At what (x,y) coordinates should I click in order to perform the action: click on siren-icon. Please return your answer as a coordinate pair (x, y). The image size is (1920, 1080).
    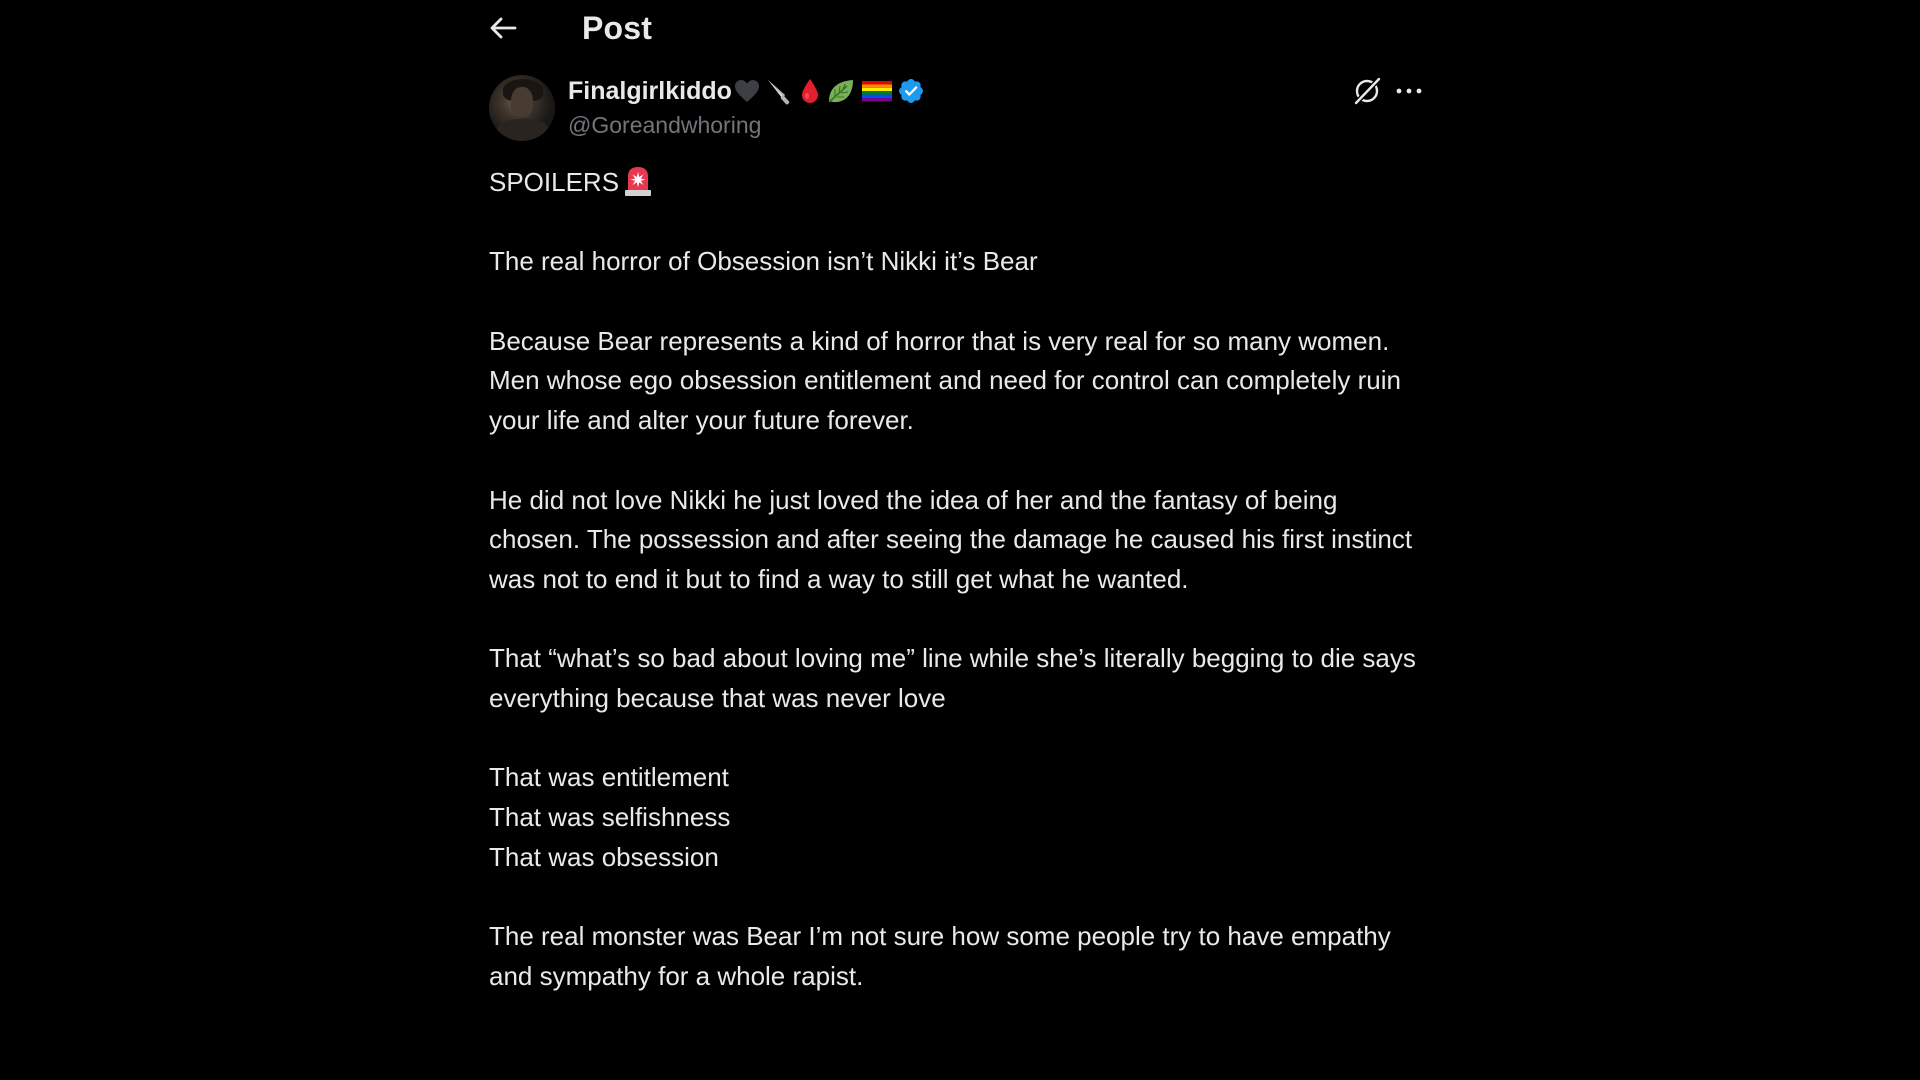
    Looking at the image, I should click on (637, 181).